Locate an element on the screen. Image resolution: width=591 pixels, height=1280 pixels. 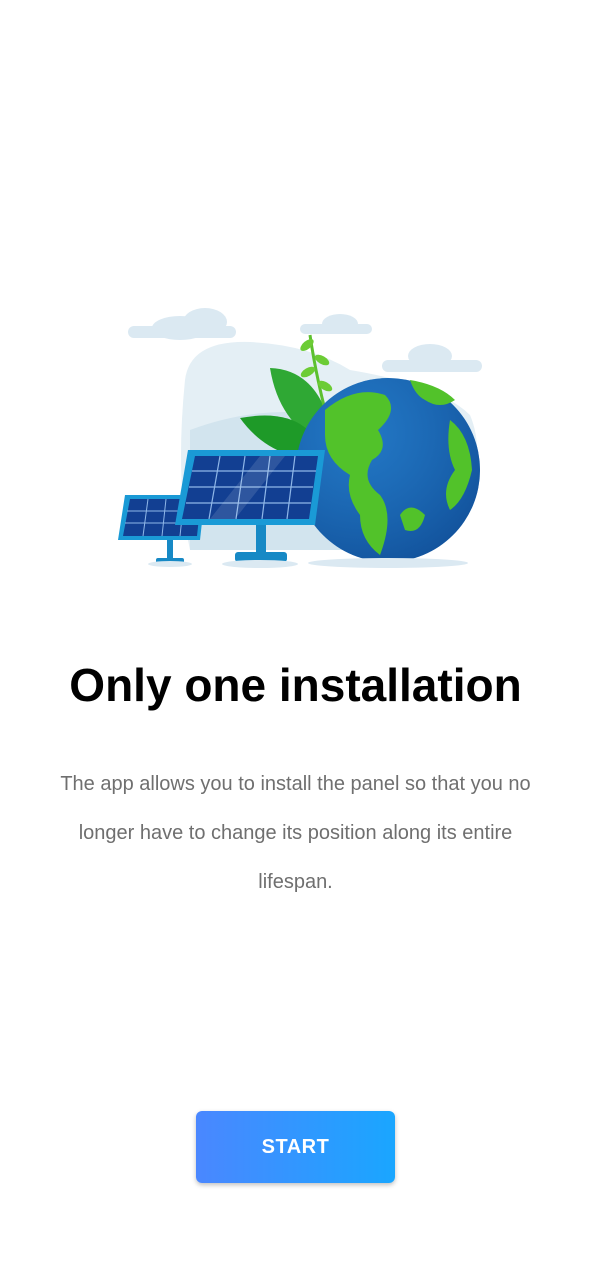
solar-panel-icon is located at coordinates (250, 509).